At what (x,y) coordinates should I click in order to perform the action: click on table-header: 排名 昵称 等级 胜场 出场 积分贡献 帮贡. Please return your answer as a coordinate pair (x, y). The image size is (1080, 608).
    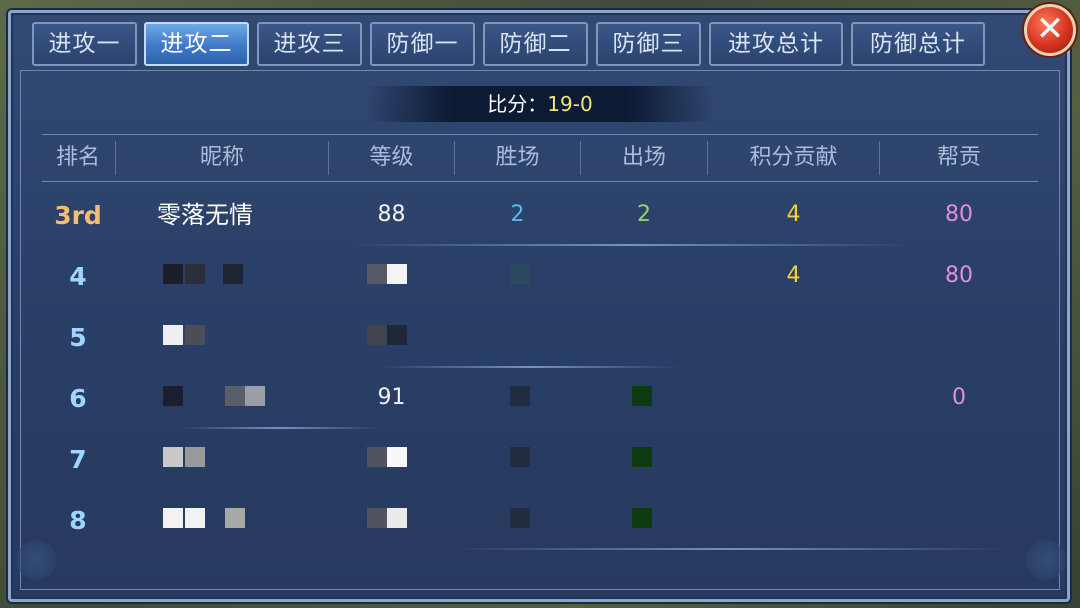
    Looking at the image, I should click on (540, 158).